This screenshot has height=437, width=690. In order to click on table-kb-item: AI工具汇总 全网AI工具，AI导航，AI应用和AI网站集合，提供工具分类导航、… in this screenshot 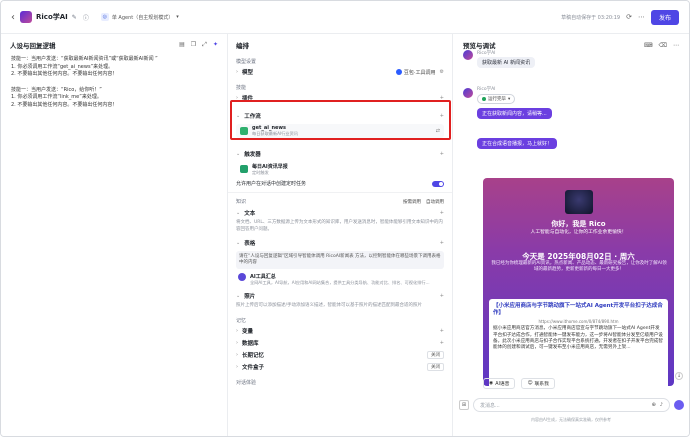, I will do `click(340, 279)`.